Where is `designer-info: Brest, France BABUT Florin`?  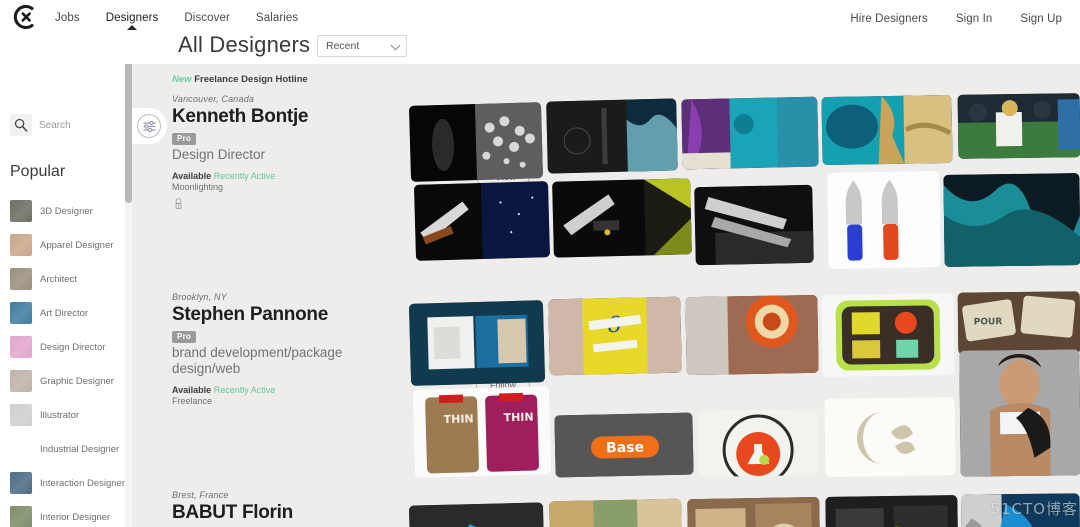 designer-info: Brest, France BABUT Florin is located at coordinates (267, 507).